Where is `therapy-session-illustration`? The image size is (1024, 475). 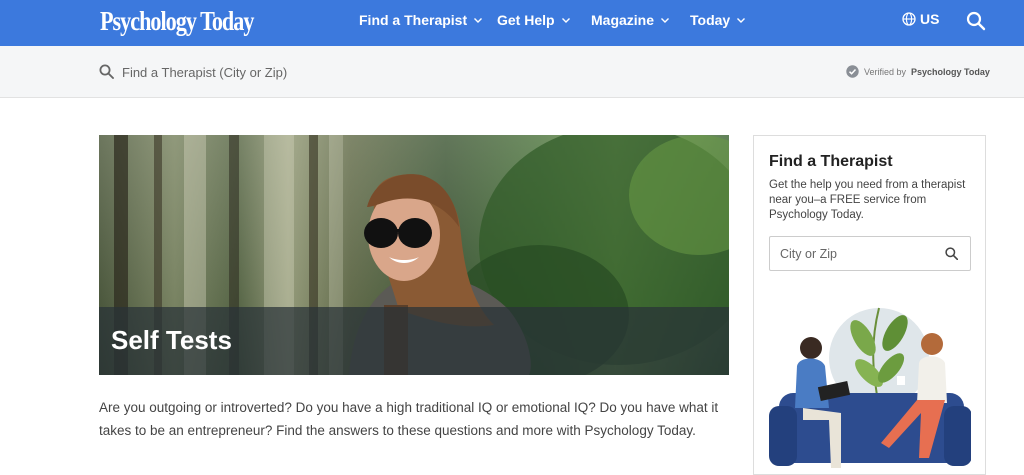
therapy-session-illustration is located at coordinates (870, 387).